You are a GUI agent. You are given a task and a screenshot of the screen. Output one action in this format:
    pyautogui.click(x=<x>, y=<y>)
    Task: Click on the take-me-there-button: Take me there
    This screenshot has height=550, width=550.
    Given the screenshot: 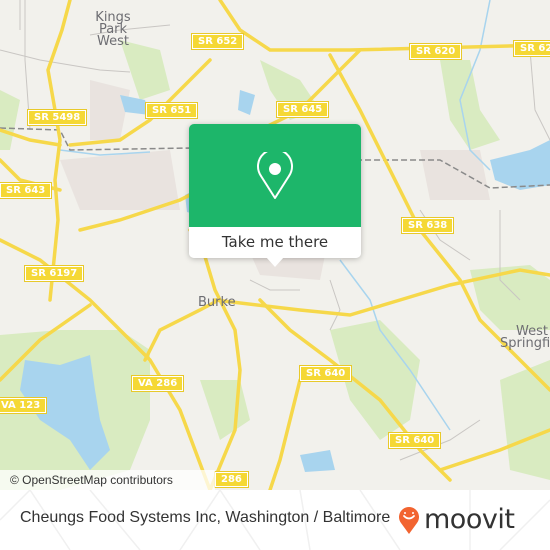 What is the action you would take?
    pyautogui.click(x=275, y=242)
    